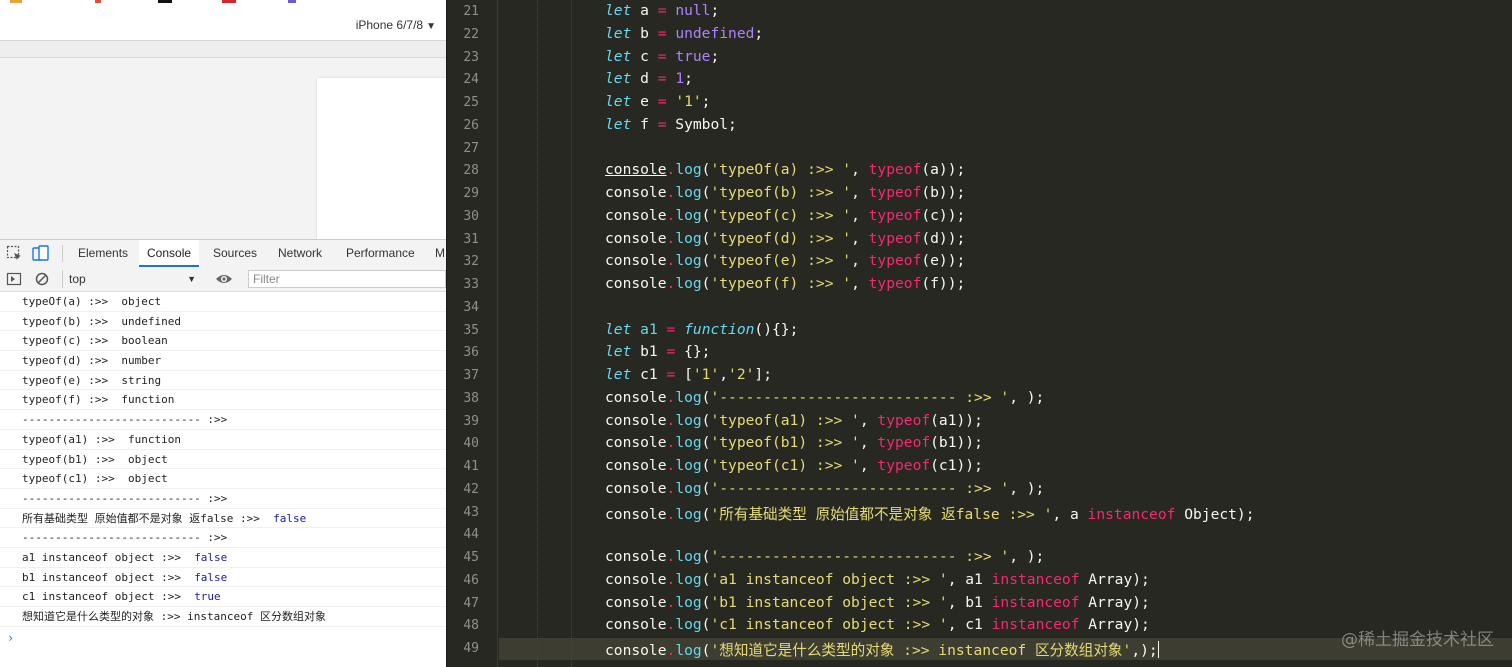 This screenshot has height=667, width=1512. I want to click on line-number: 49, so click(471, 648).